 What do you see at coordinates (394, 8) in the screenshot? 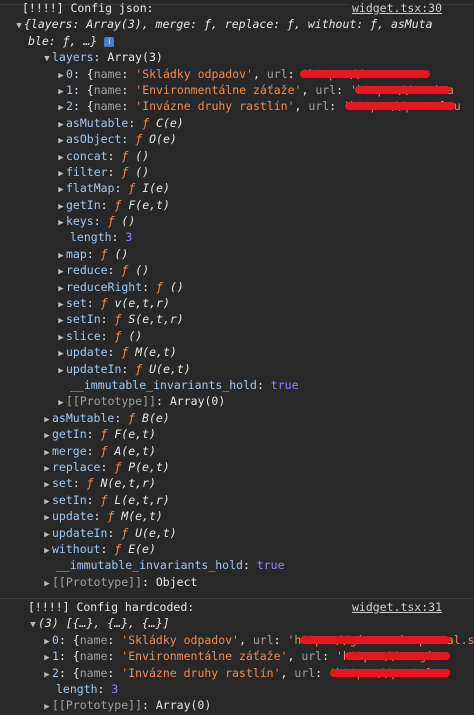
I see `source-link: widget.tsx:30` at bounding box center [394, 8].